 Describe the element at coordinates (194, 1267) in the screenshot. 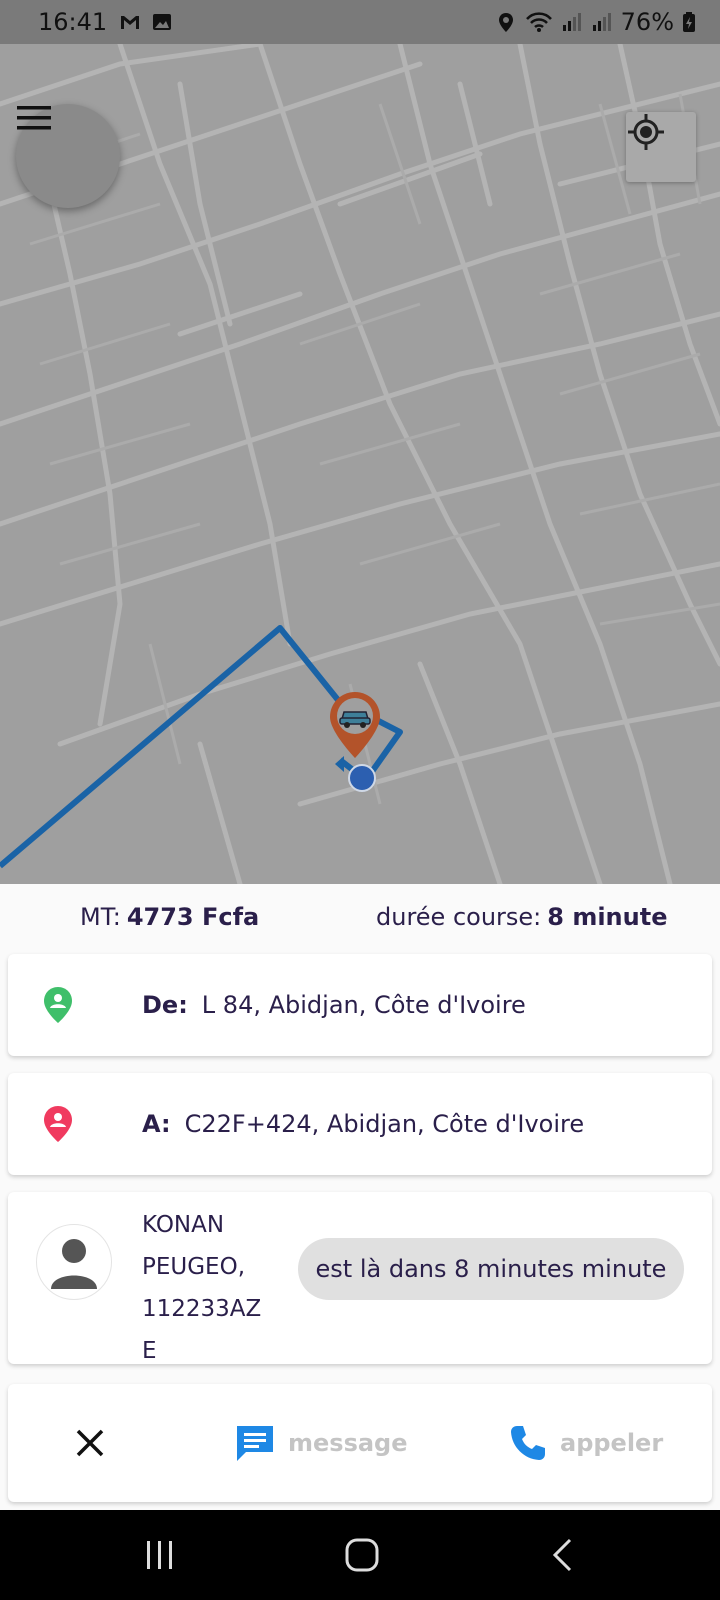

I see `driver-vehicle: PEUGEO,` at that location.